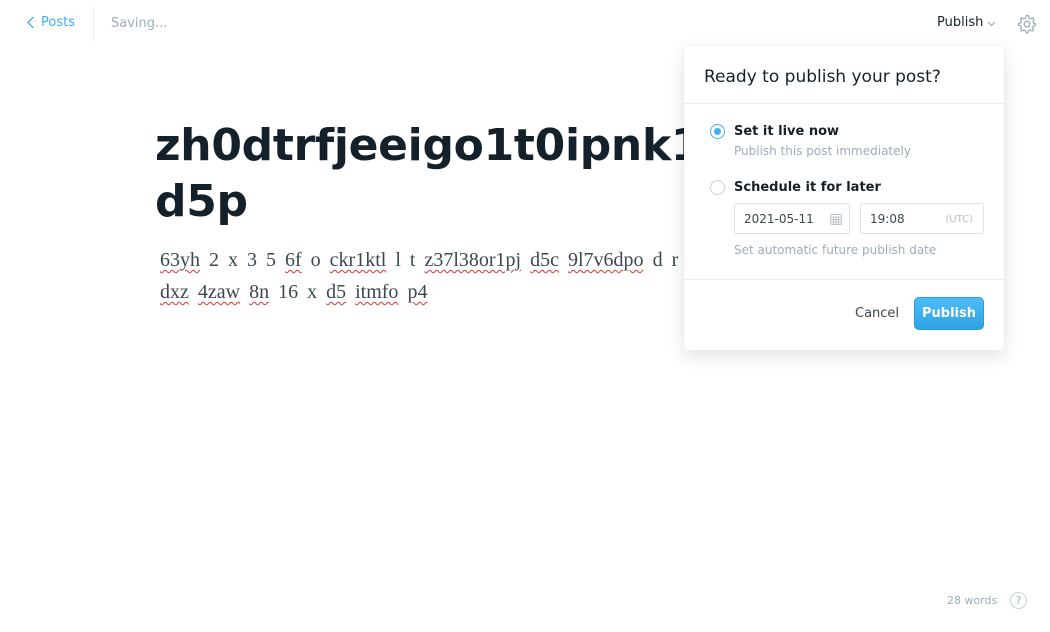 The image size is (1050, 632). Describe the element at coordinates (836, 219) in the screenshot. I see `calendar-icon` at that location.